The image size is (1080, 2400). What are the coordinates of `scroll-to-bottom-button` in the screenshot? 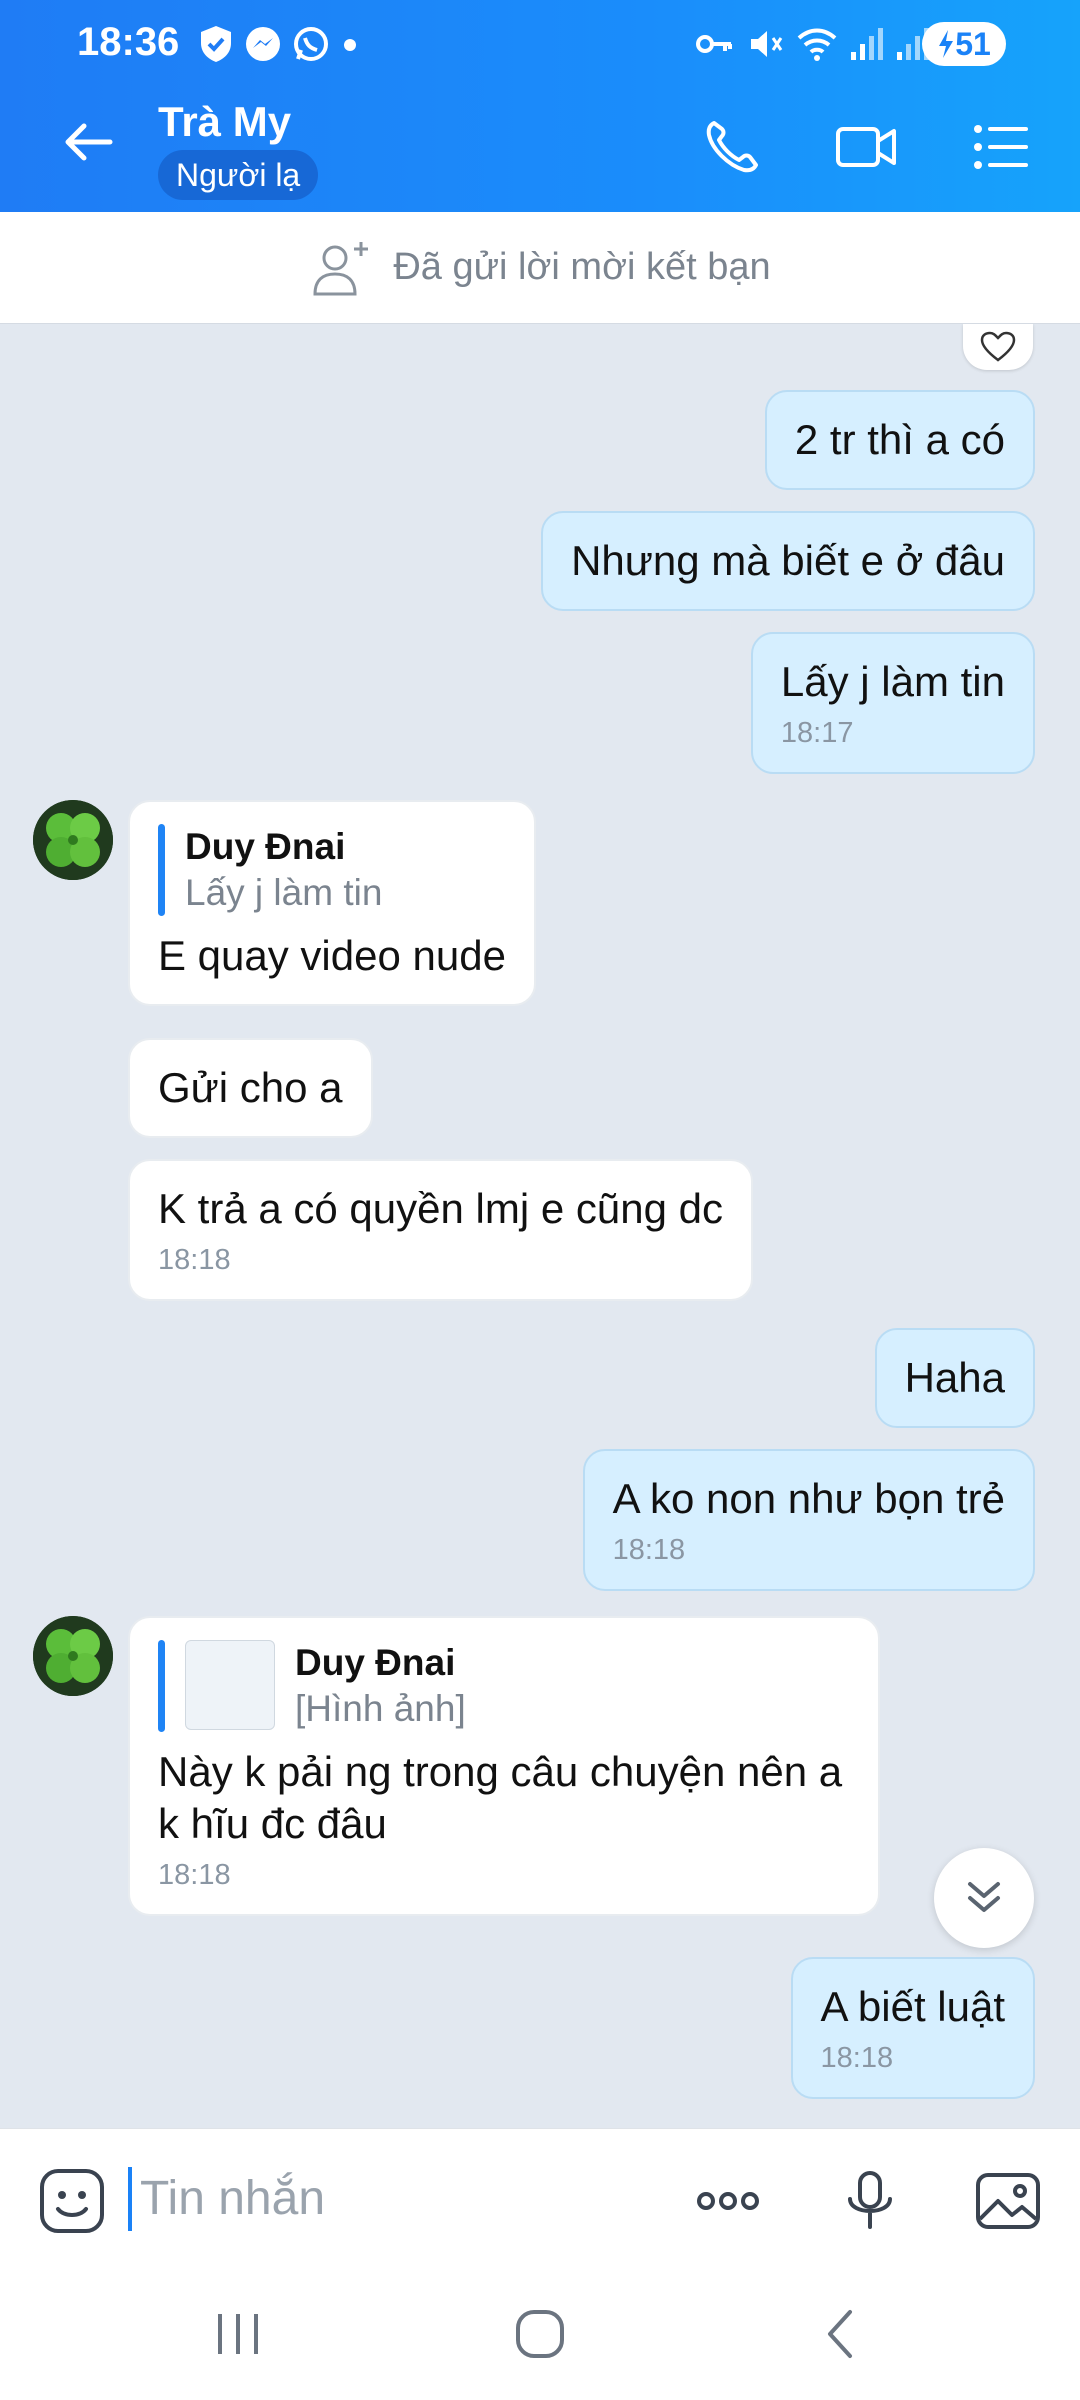 It's located at (984, 1898).